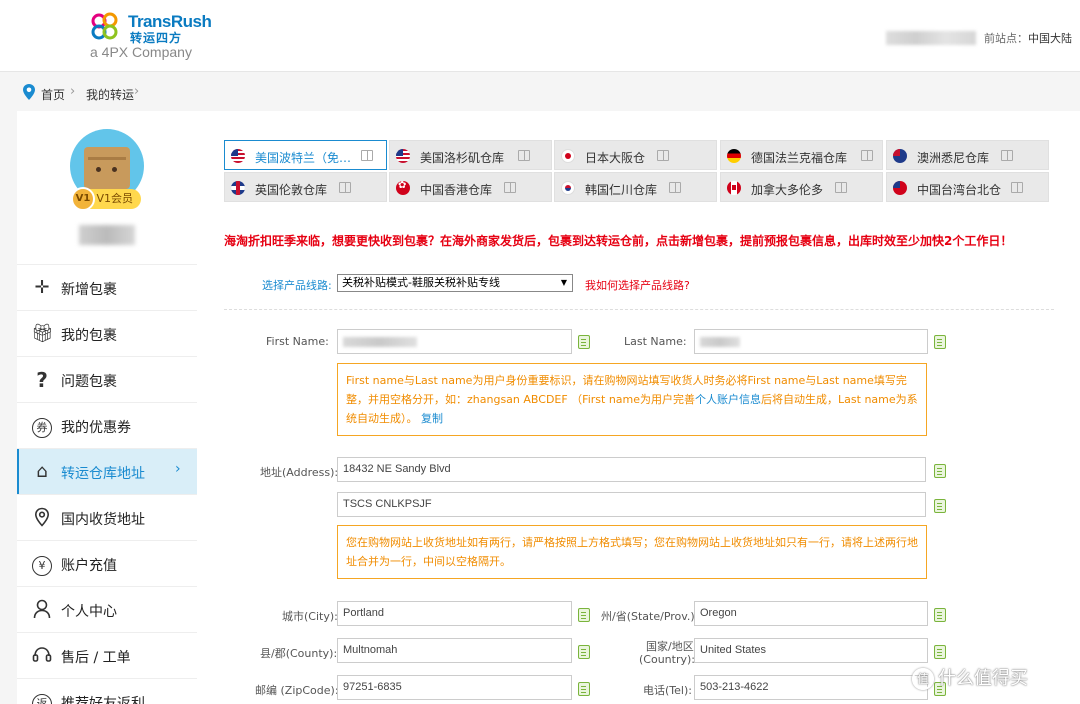 The height and width of the screenshot is (704, 1080). I want to click on sidebar-item-domestic-address: 国内收货地址, so click(107, 517).